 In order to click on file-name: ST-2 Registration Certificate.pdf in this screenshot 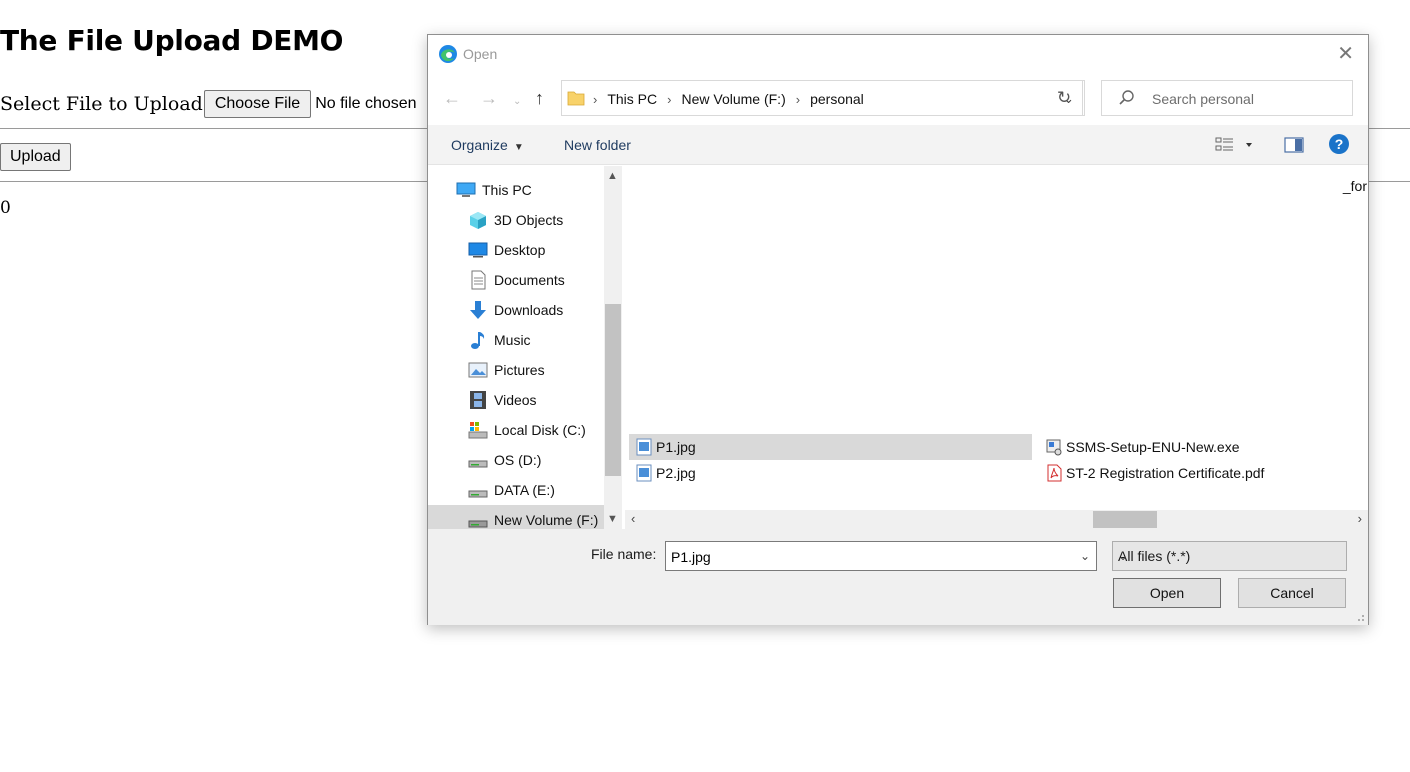, I will do `click(1165, 473)`.